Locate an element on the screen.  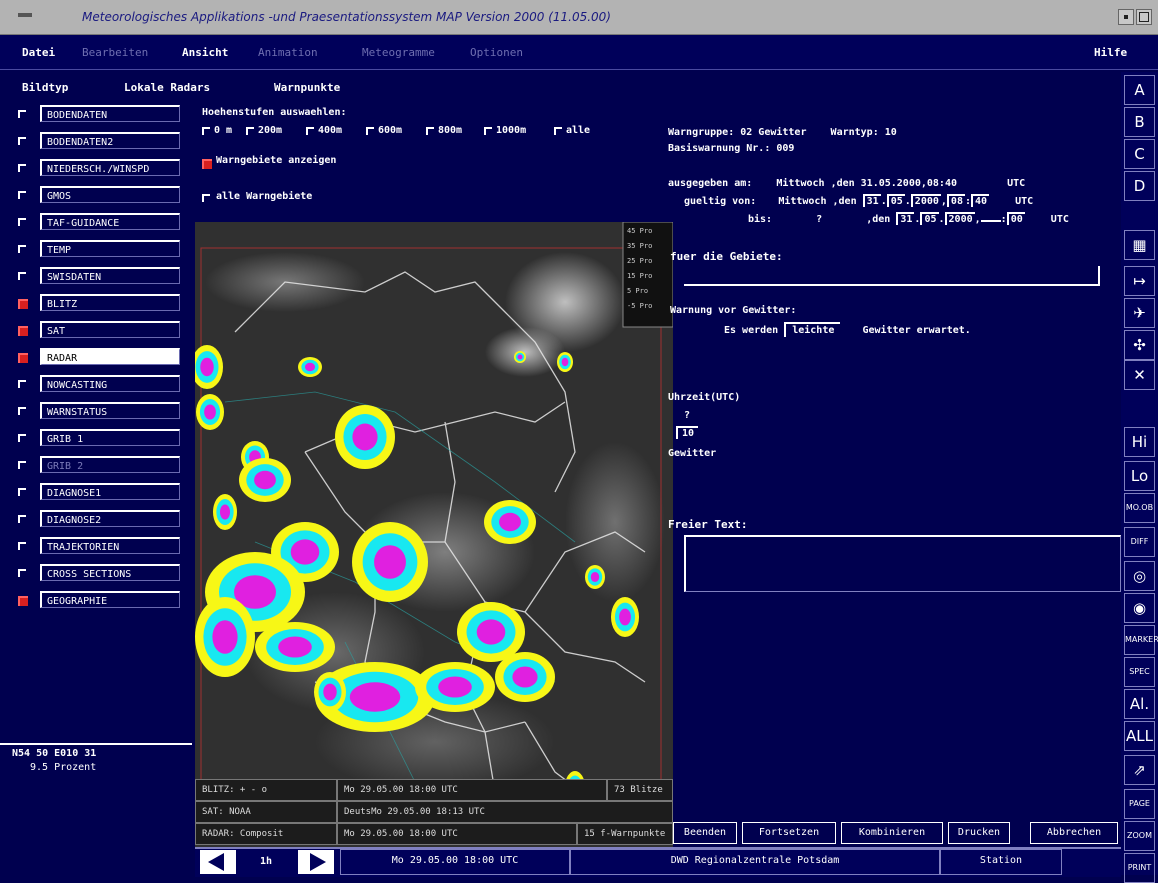
menu-hilfe: Hilfe is located at coordinates (1110, 52).